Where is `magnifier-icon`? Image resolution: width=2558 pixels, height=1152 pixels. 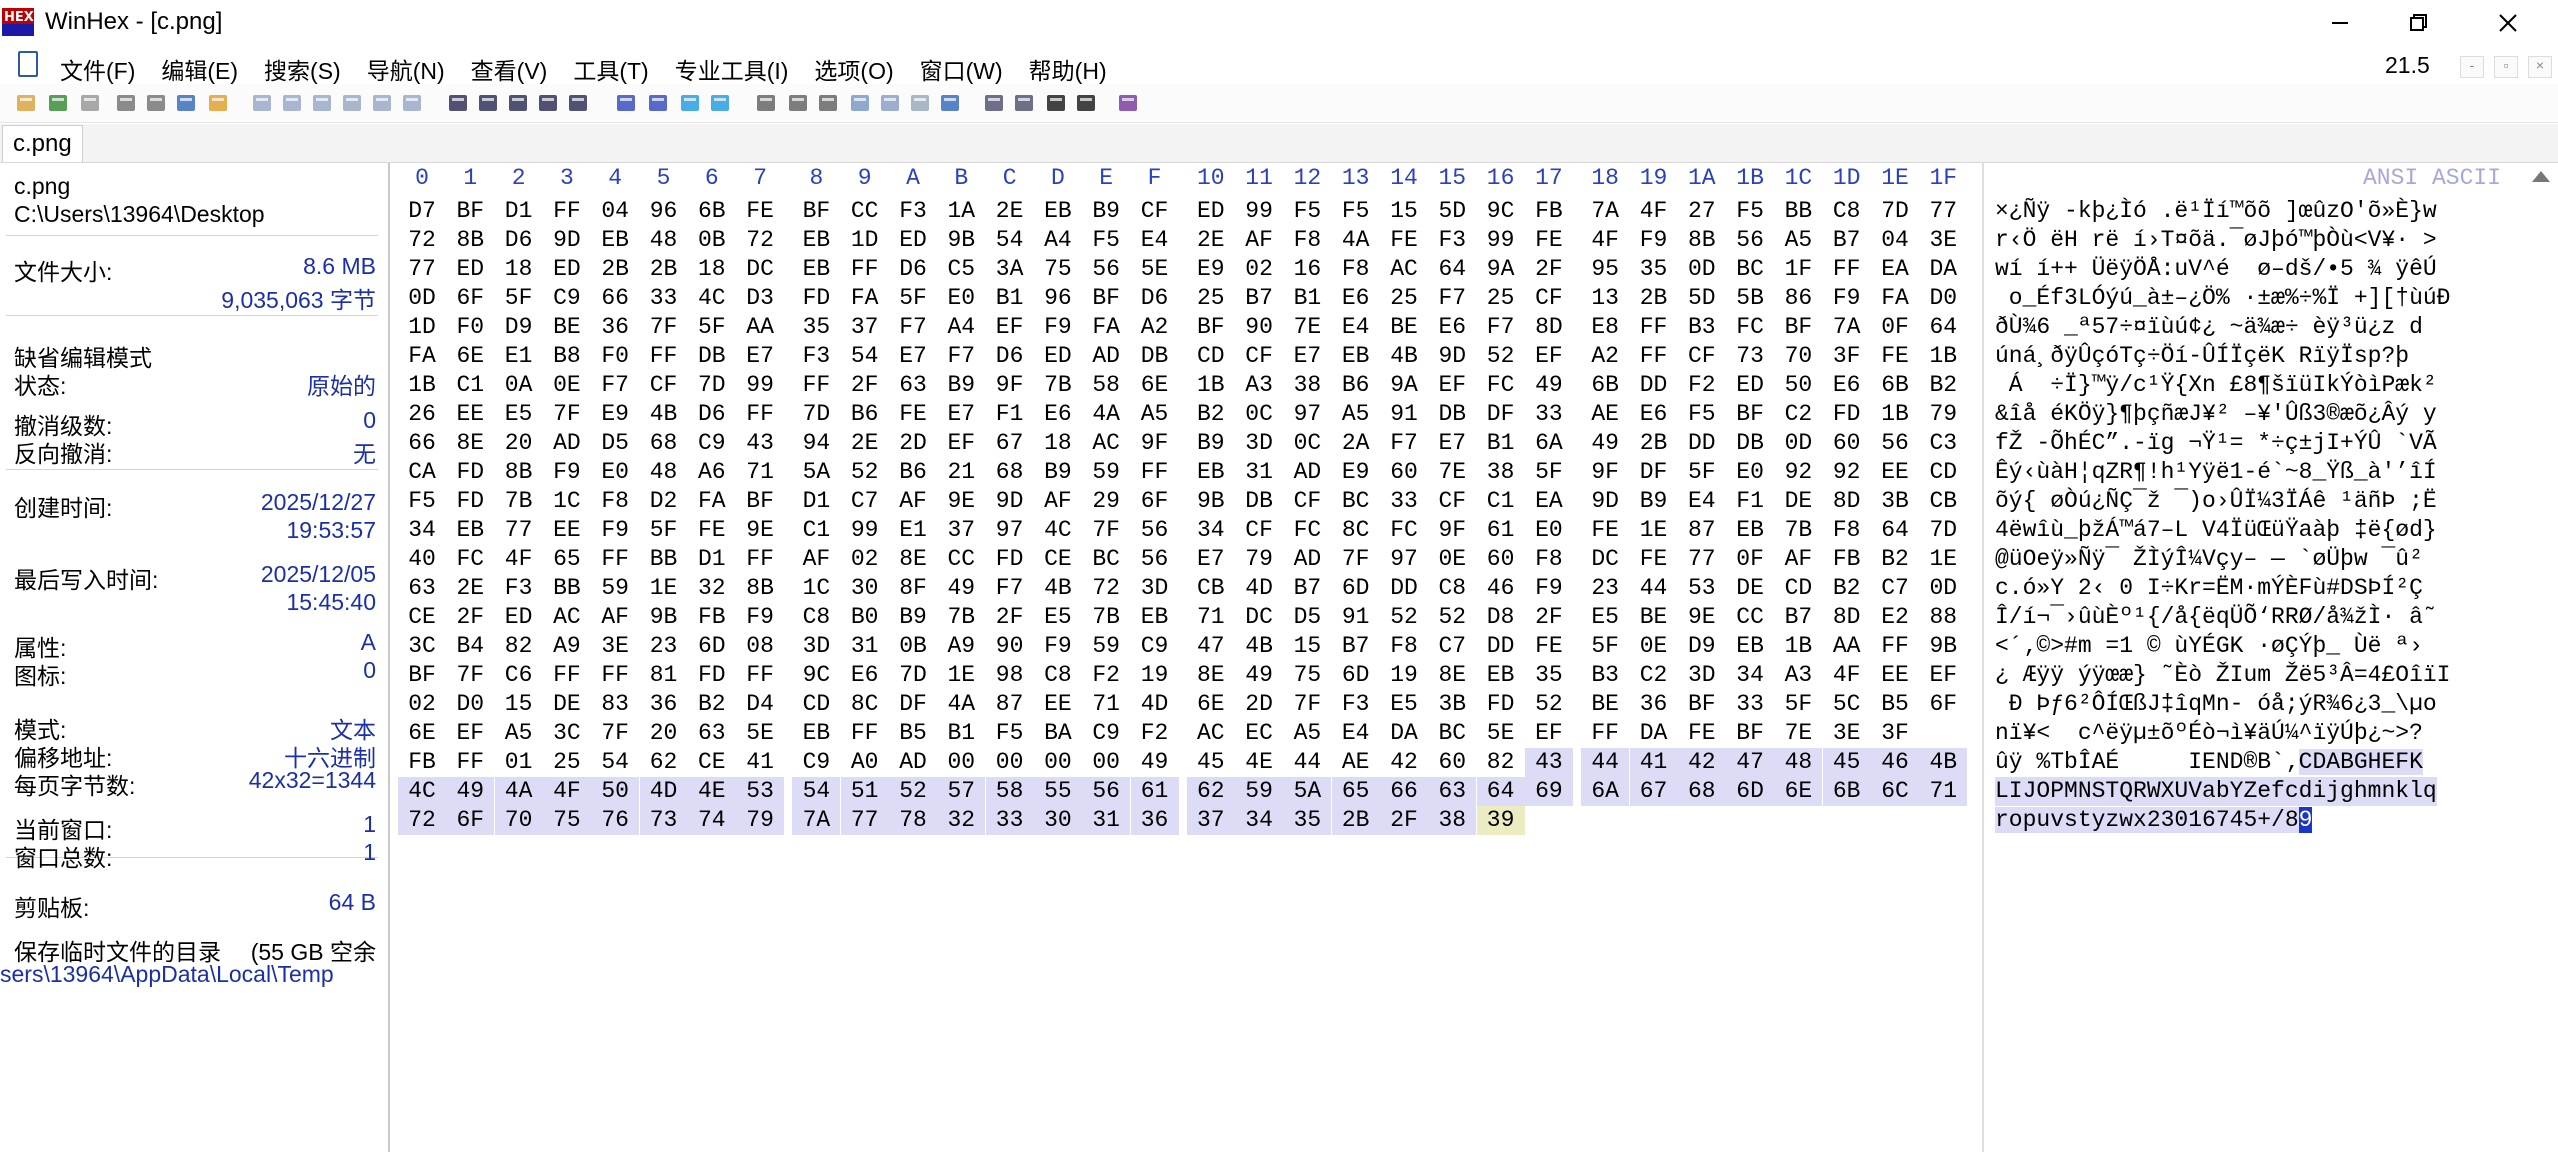
magnifier-icon is located at coordinates (890, 103).